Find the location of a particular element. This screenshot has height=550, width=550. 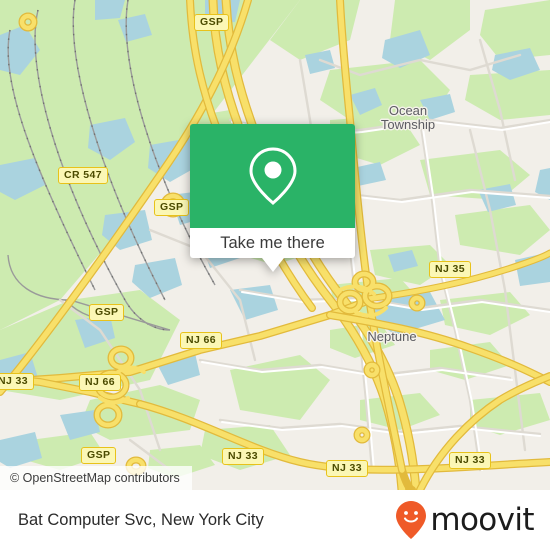

moovit-wordmark: moovit is located at coordinates (482, 519).